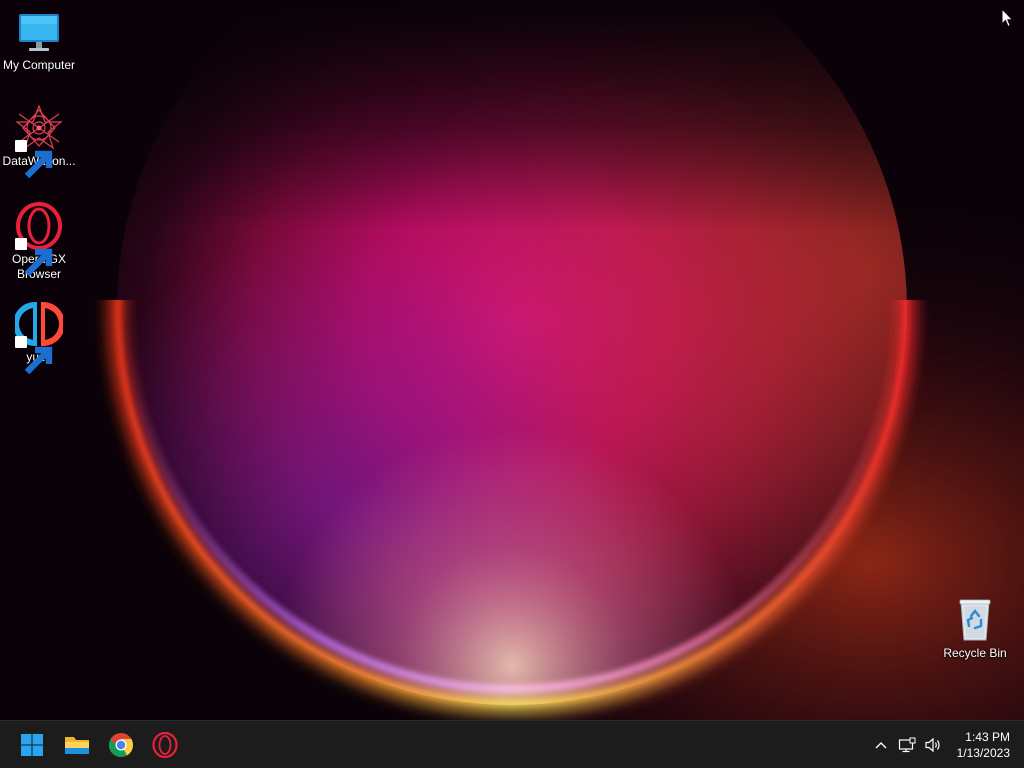 The width and height of the screenshot is (1024, 769). I want to click on recycle-bin-icon, so click(975, 620).